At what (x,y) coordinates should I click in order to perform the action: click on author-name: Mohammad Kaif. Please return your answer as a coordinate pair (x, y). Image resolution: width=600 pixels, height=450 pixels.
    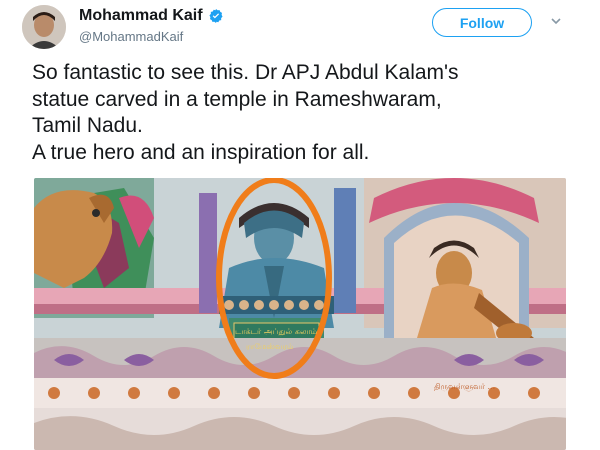
    Looking at the image, I should click on (141, 16).